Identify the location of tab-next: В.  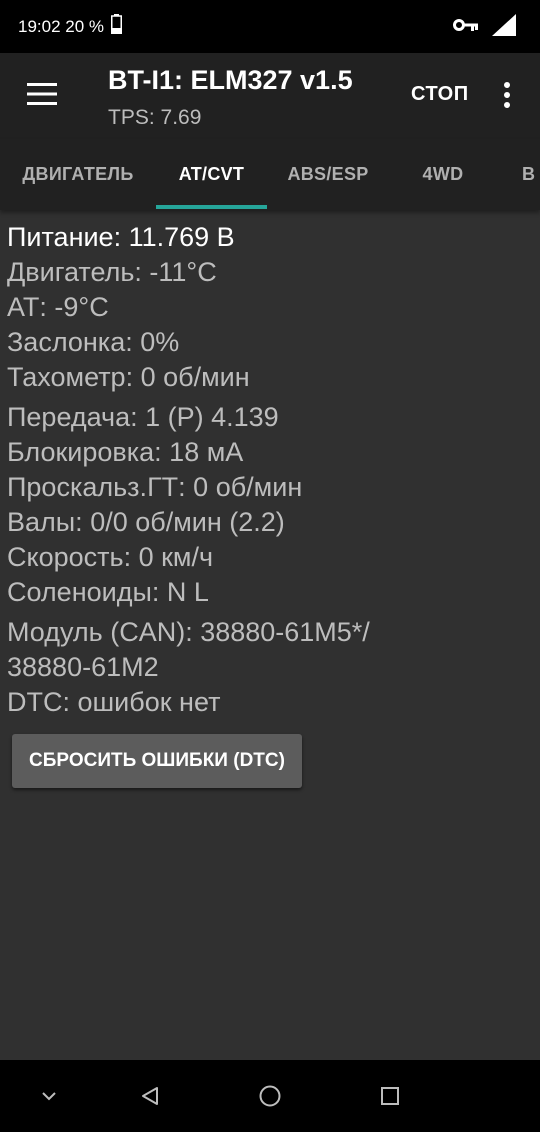
(531, 174).